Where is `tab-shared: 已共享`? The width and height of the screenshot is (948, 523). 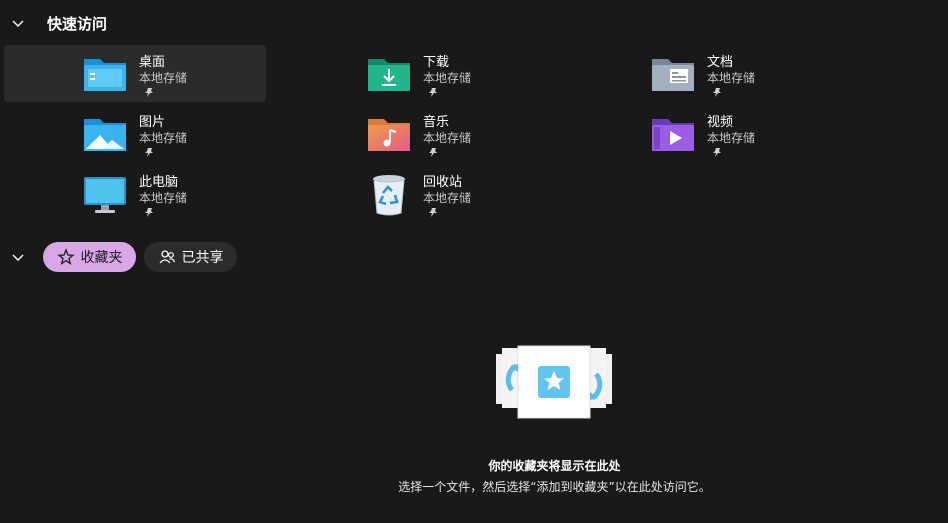 tab-shared: 已共享 is located at coordinates (190, 257).